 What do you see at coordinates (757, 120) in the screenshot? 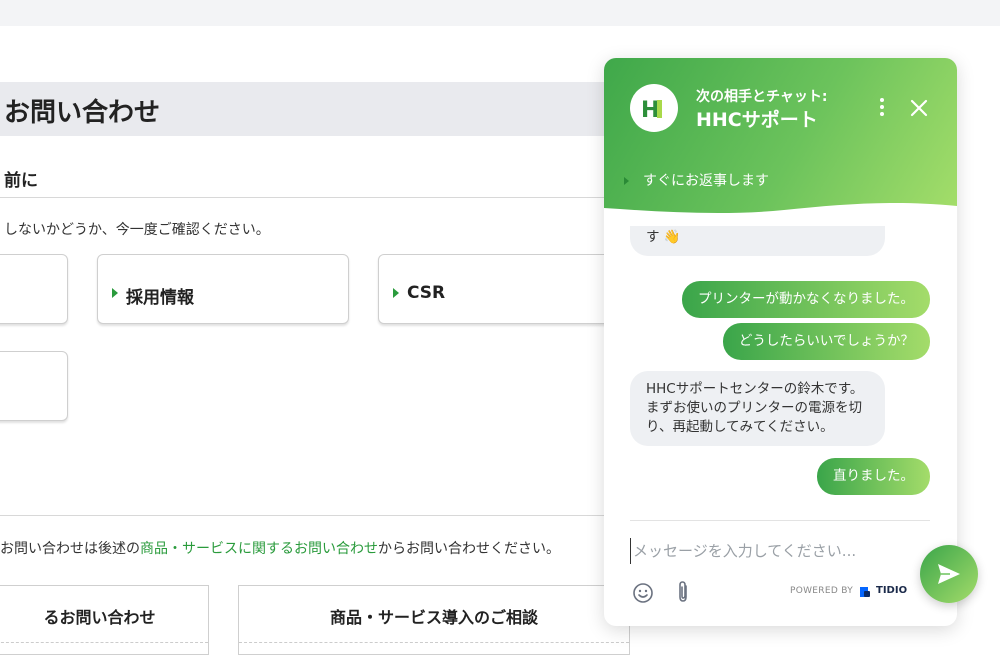
I see `header-title: HHCサポート` at bounding box center [757, 120].